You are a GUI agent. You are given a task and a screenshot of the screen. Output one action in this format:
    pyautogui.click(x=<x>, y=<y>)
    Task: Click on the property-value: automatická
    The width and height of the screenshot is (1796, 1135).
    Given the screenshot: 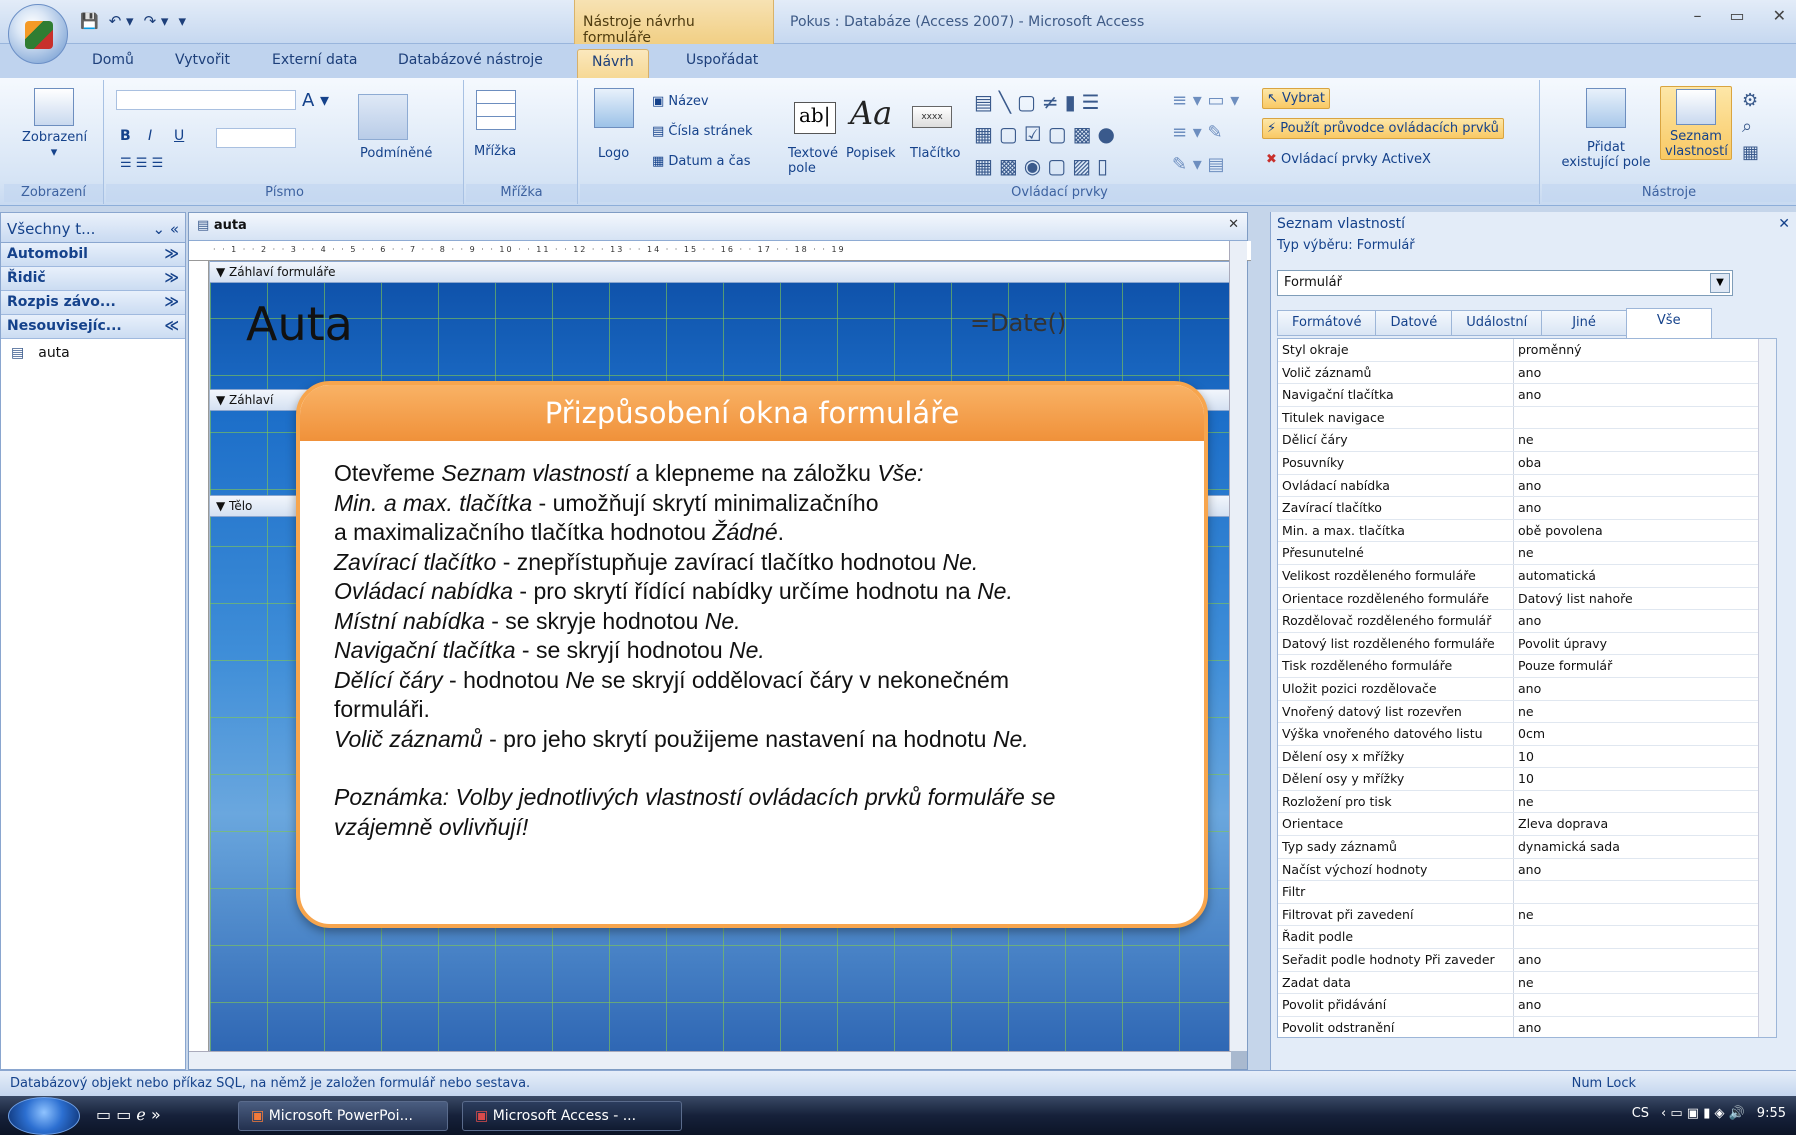 What is the action you would take?
    pyautogui.click(x=1645, y=576)
    